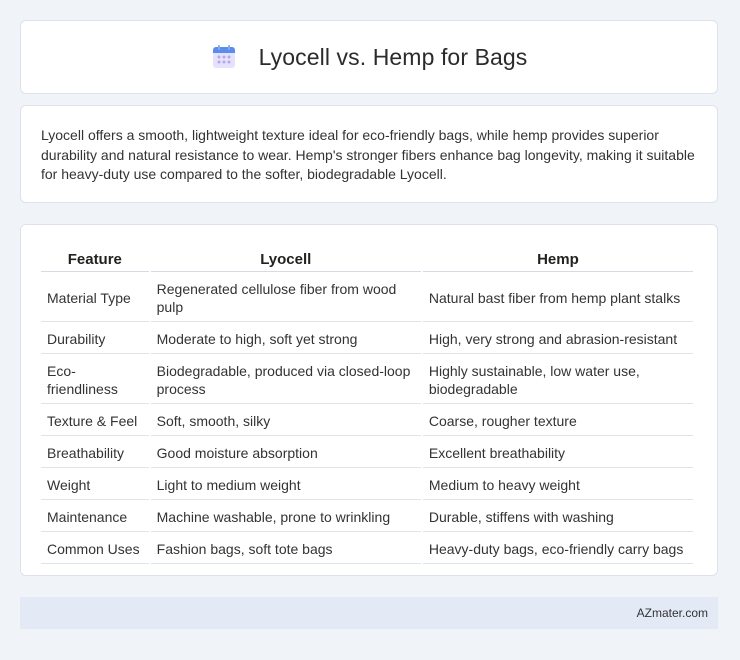 This screenshot has width=740, height=660. What do you see at coordinates (285, 485) in the screenshot?
I see `lyocell-cell: Light to medium weight` at bounding box center [285, 485].